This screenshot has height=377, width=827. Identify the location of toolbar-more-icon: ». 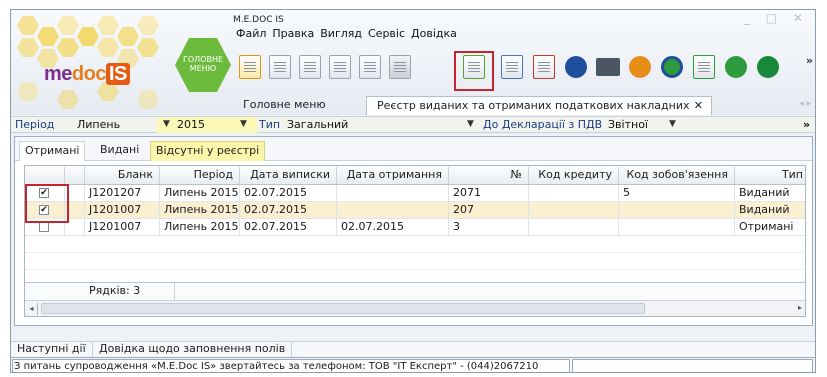
(809, 60).